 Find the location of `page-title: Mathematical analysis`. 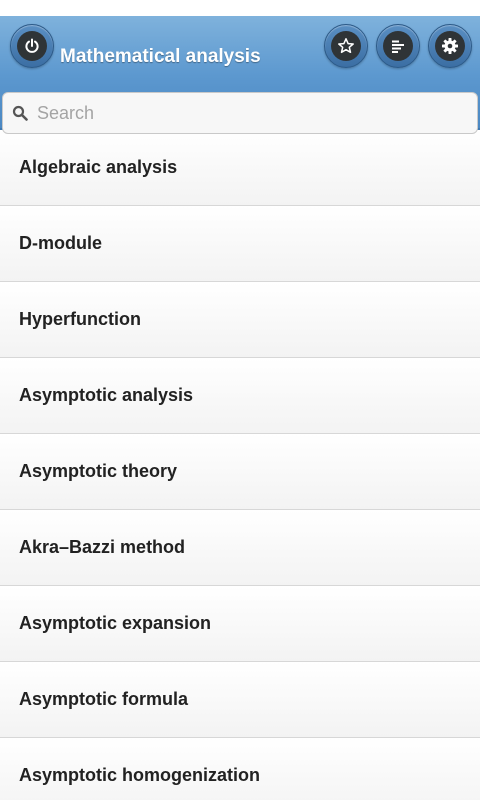

page-title: Mathematical analysis is located at coordinates (160, 56).